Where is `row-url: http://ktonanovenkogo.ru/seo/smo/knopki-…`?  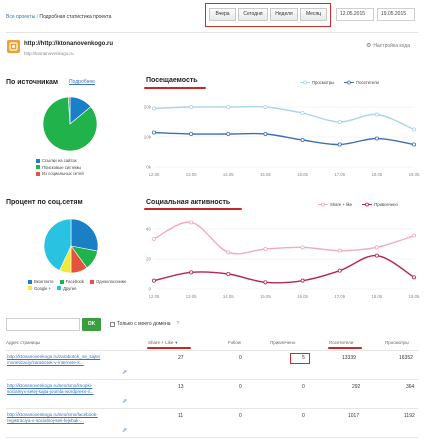
row-url: http://ktonanovenkogo.ru/seo/smo/knopki-… is located at coordinates (50, 389).